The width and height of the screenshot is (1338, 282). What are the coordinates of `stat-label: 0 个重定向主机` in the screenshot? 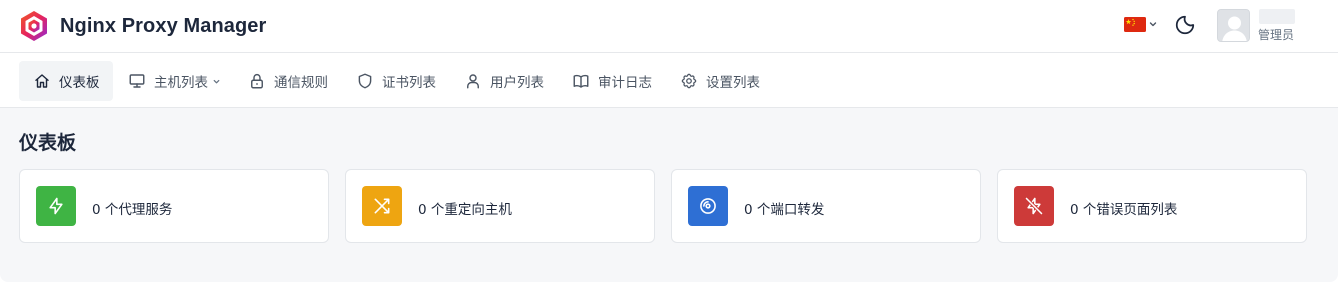 It's located at (465, 210).